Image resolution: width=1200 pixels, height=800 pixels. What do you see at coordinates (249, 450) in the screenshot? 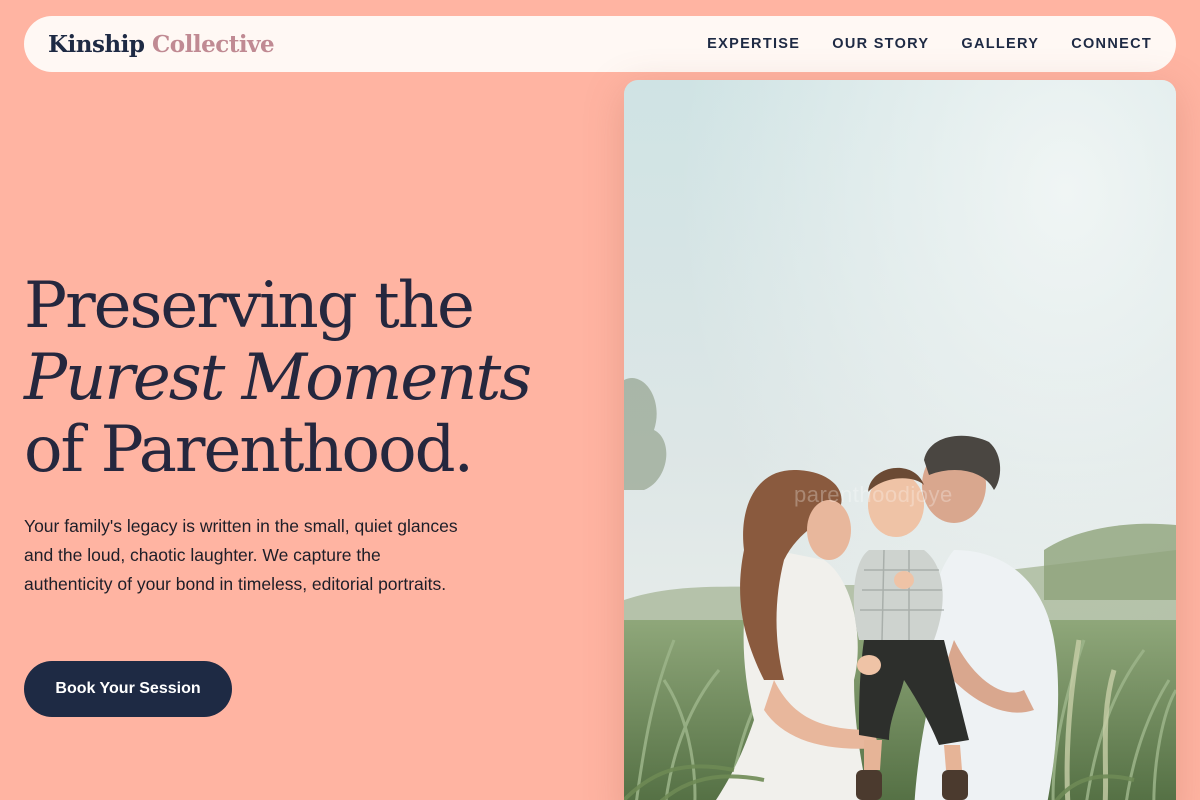
I see `hero-title-line-3: of Parenthood.` at bounding box center [249, 450].